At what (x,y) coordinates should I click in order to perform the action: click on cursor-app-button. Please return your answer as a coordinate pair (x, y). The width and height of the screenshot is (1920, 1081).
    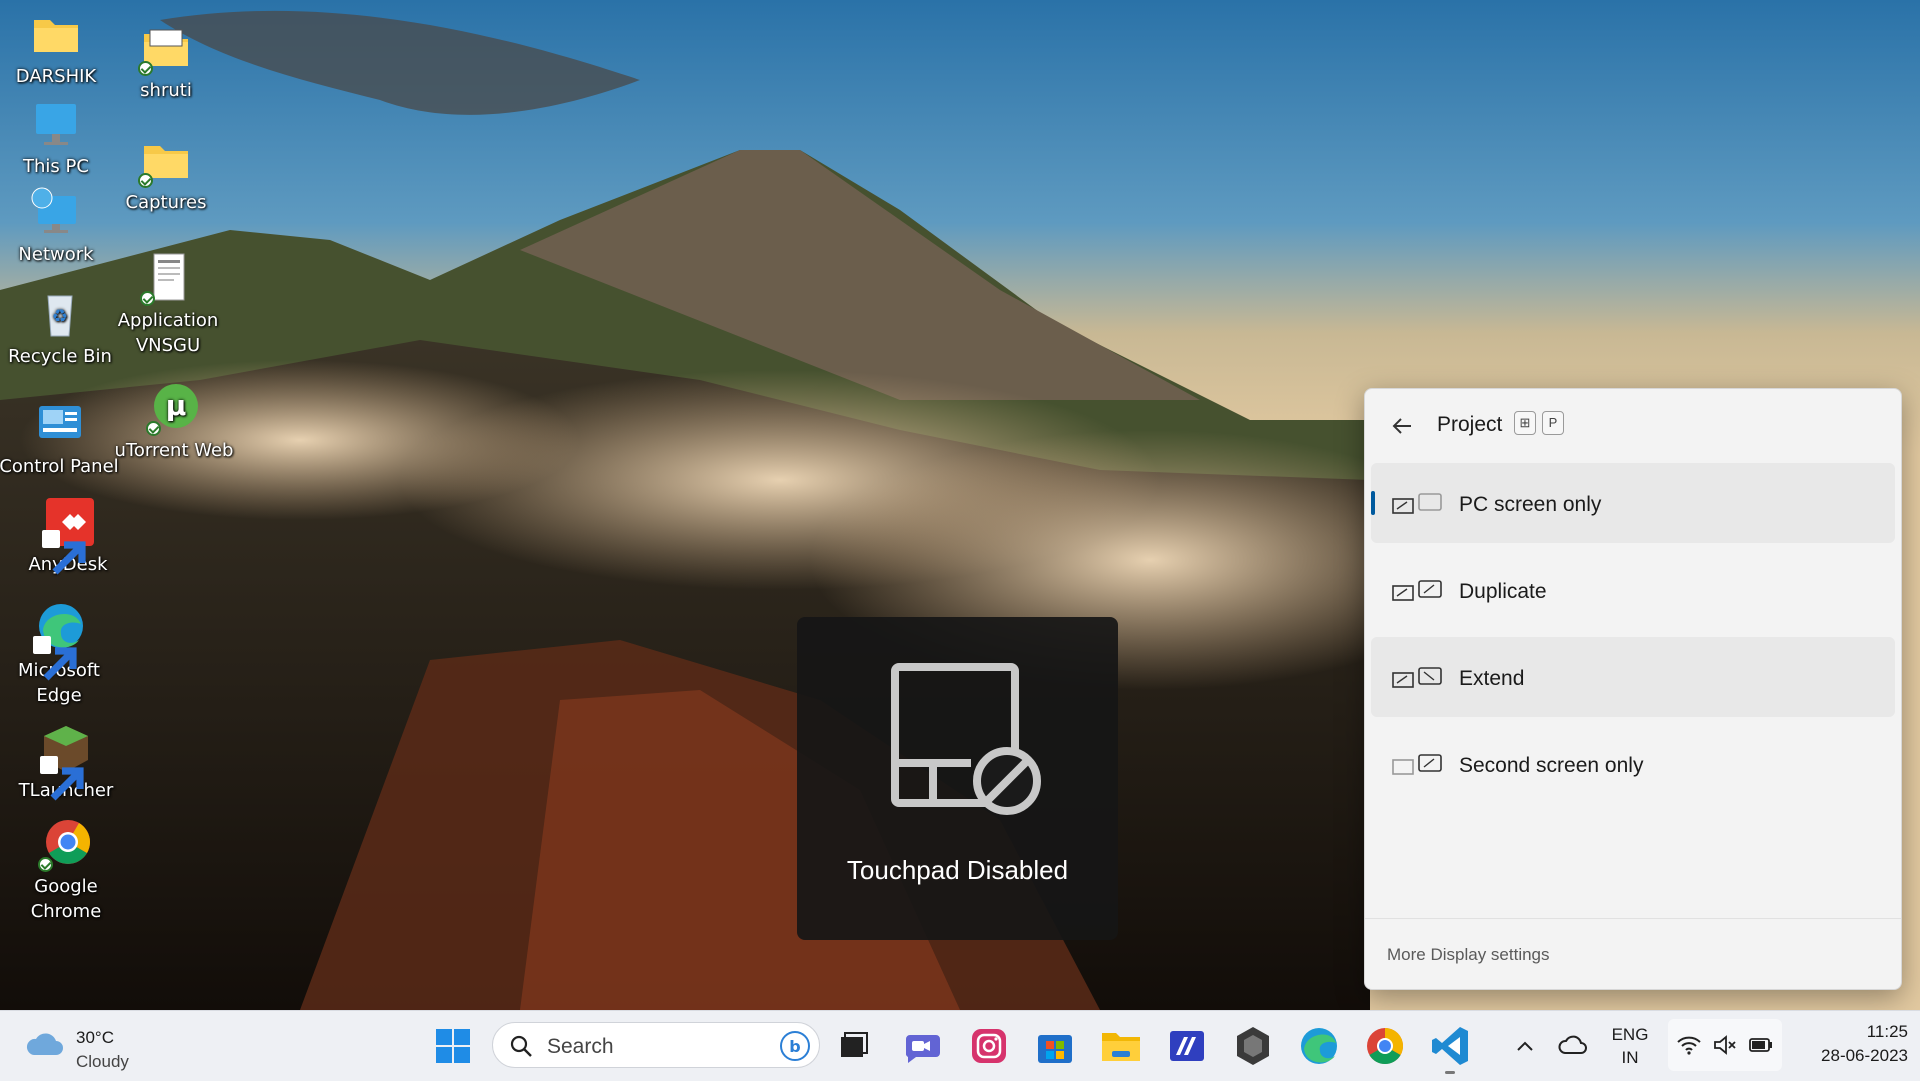
    Looking at the image, I should click on (1187, 1046).